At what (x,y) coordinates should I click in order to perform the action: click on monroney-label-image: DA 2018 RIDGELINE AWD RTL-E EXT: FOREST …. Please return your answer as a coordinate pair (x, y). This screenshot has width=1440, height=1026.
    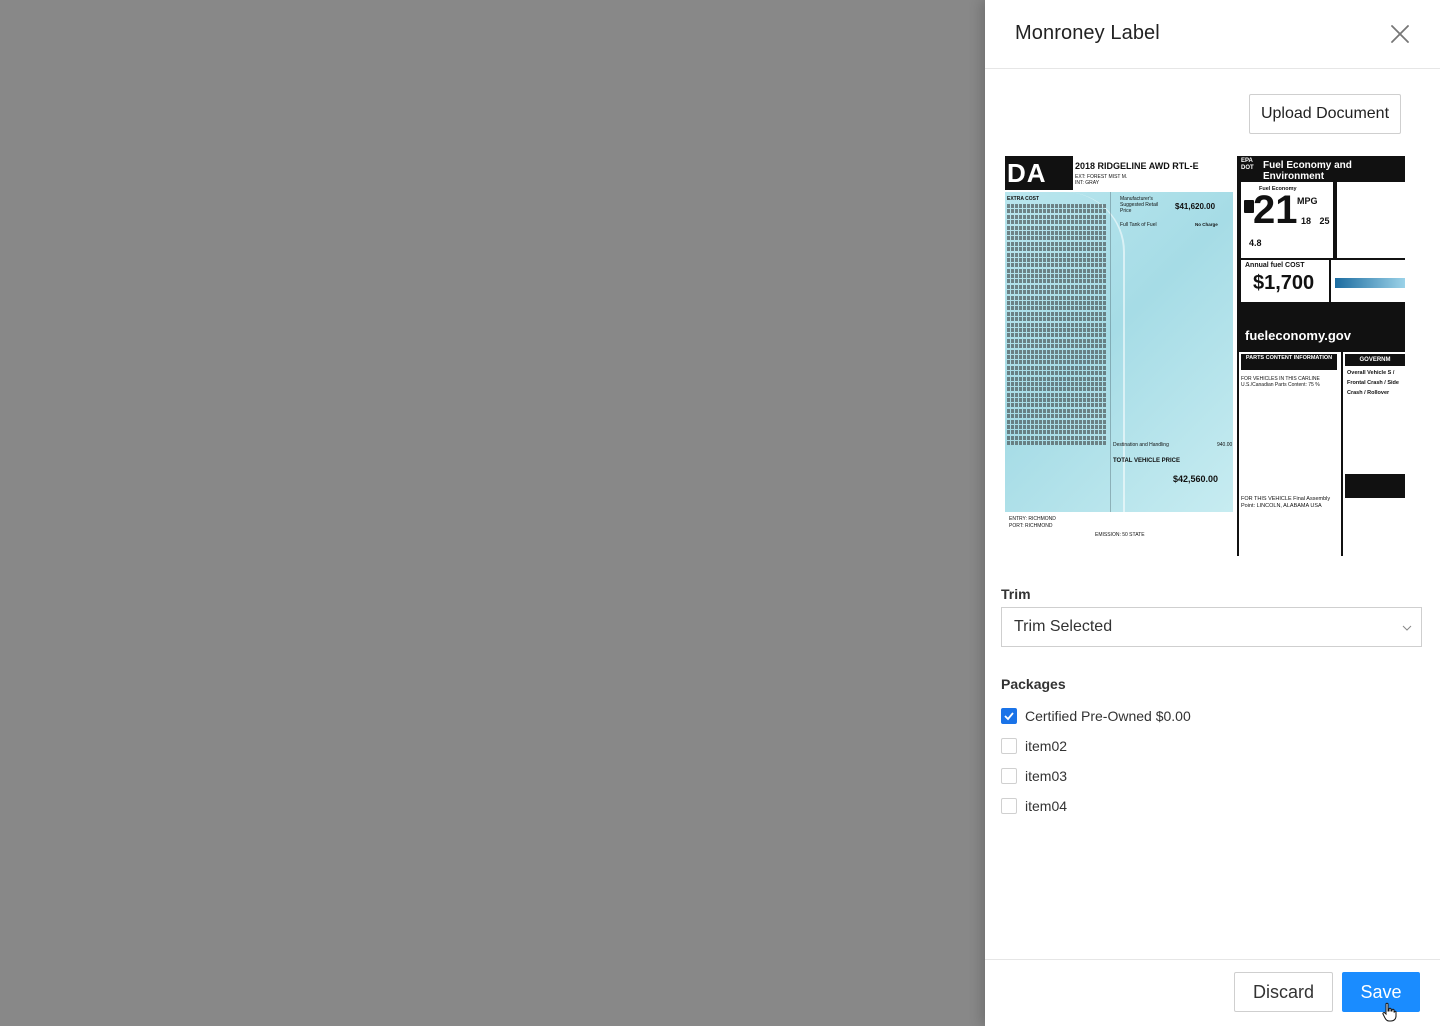
    Looking at the image, I should click on (1205, 356).